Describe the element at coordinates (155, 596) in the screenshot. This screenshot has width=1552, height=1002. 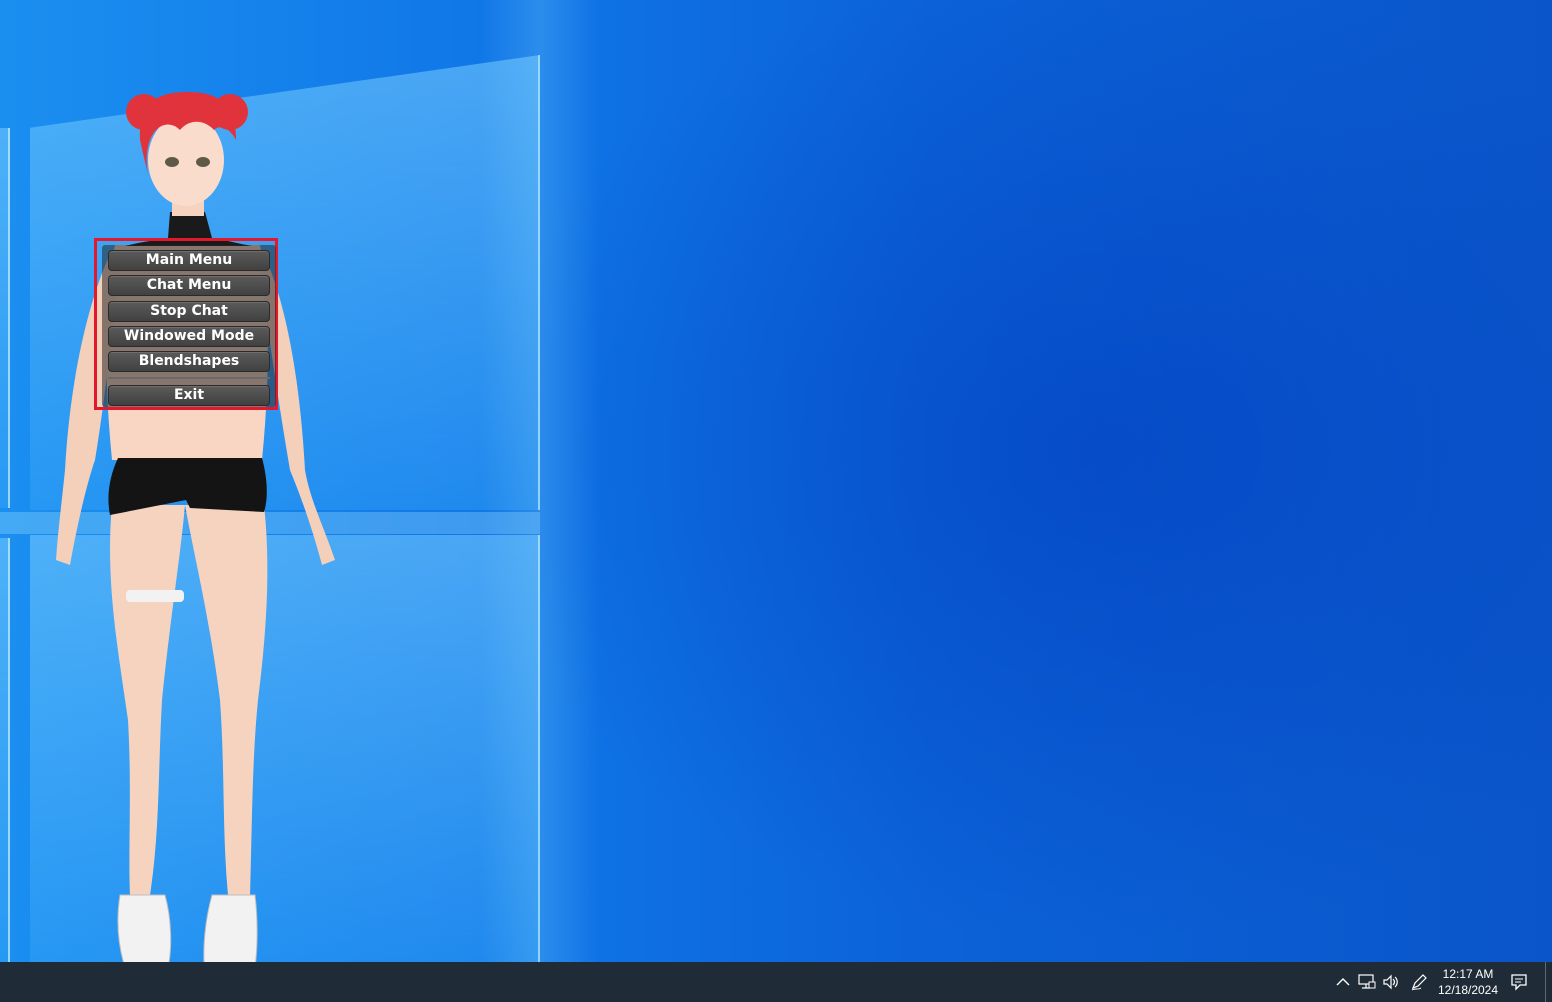
I see `avatar-leg-strap` at that location.